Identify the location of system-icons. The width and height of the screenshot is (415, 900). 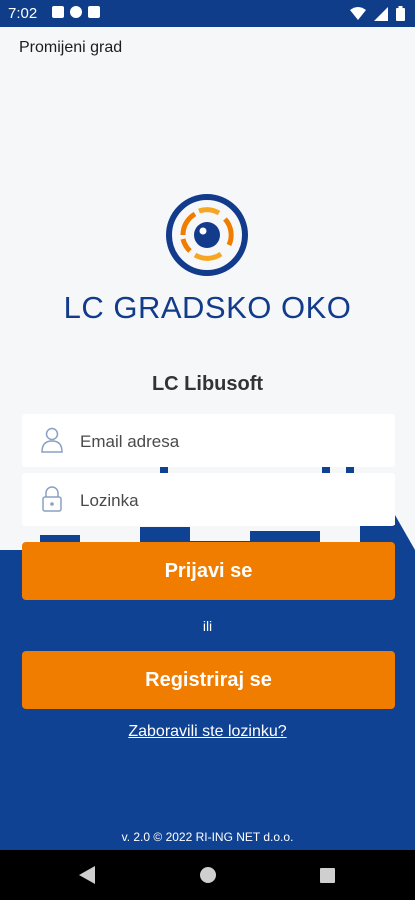
(377, 13).